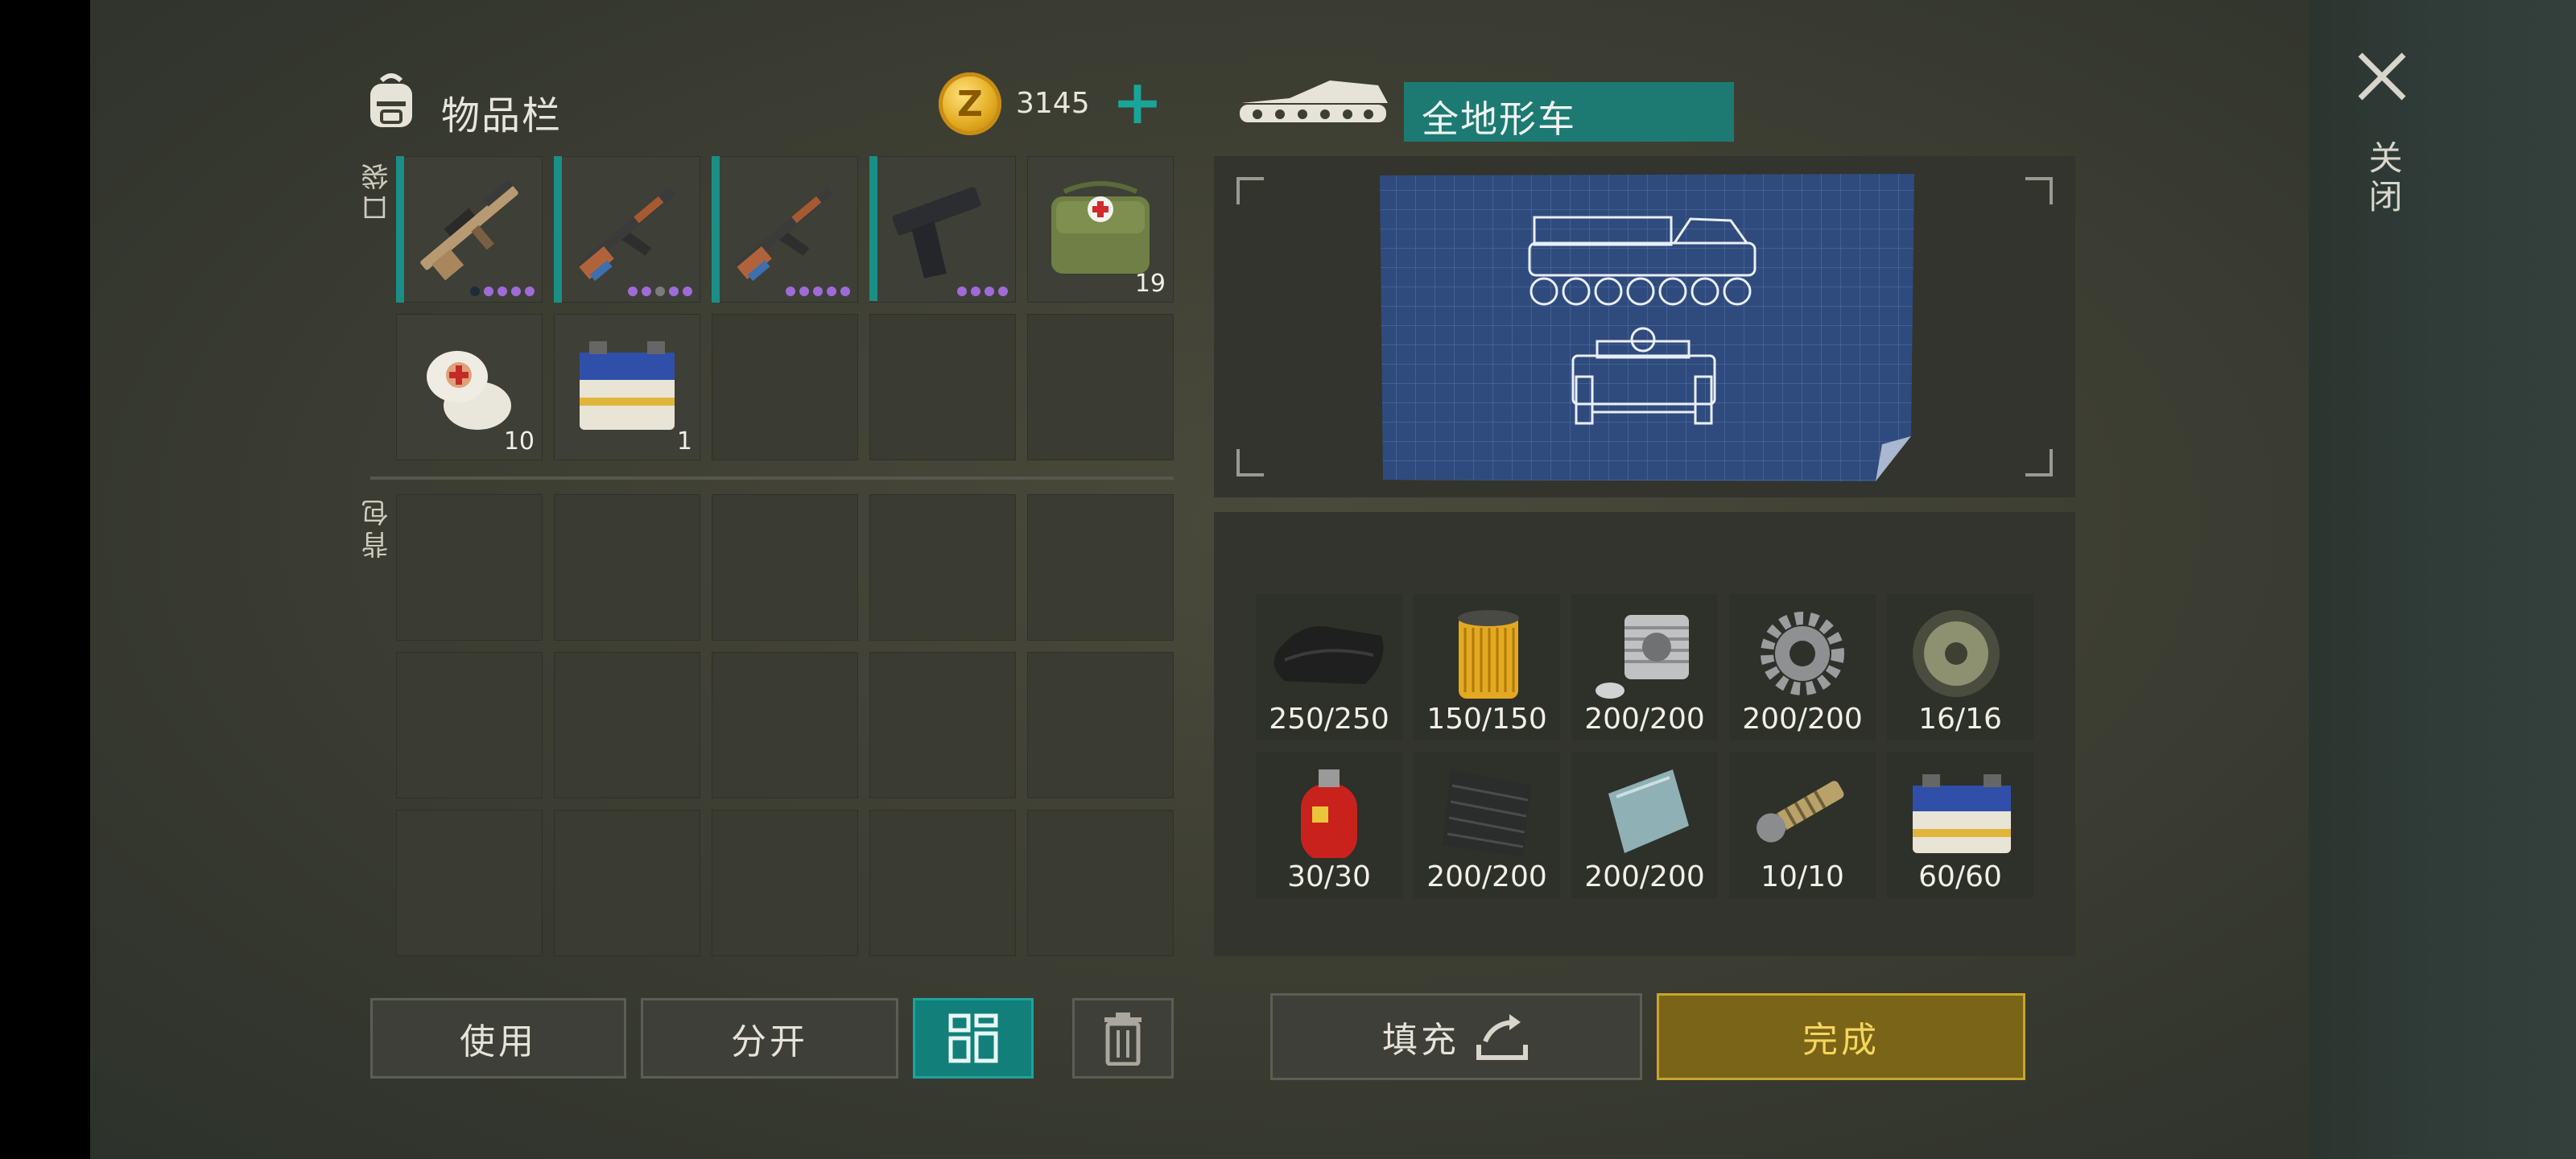 This screenshot has height=1159, width=2576. I want to click on pocket-slot-5: 19, so click(1100, 230).